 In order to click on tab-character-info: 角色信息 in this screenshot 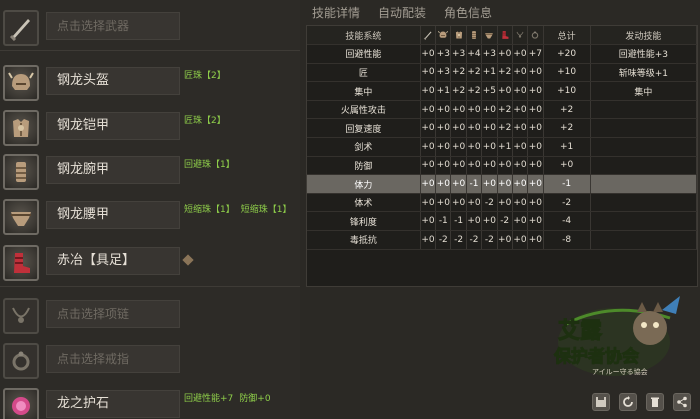, I will do `click(468, 13)`.